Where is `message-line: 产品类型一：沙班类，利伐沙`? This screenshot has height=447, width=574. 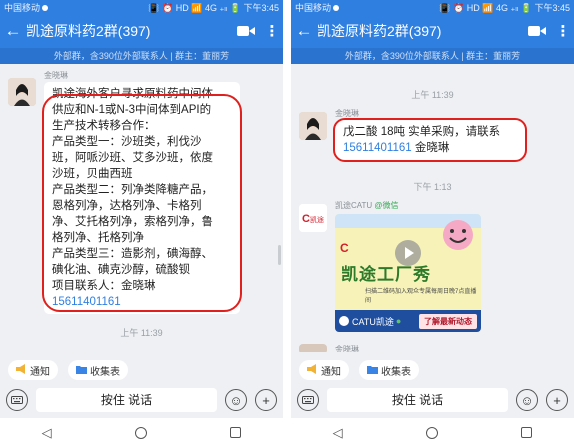 message-line: 产品类型一：沙班类，利伐沙 is located at coordinates (127, 142).